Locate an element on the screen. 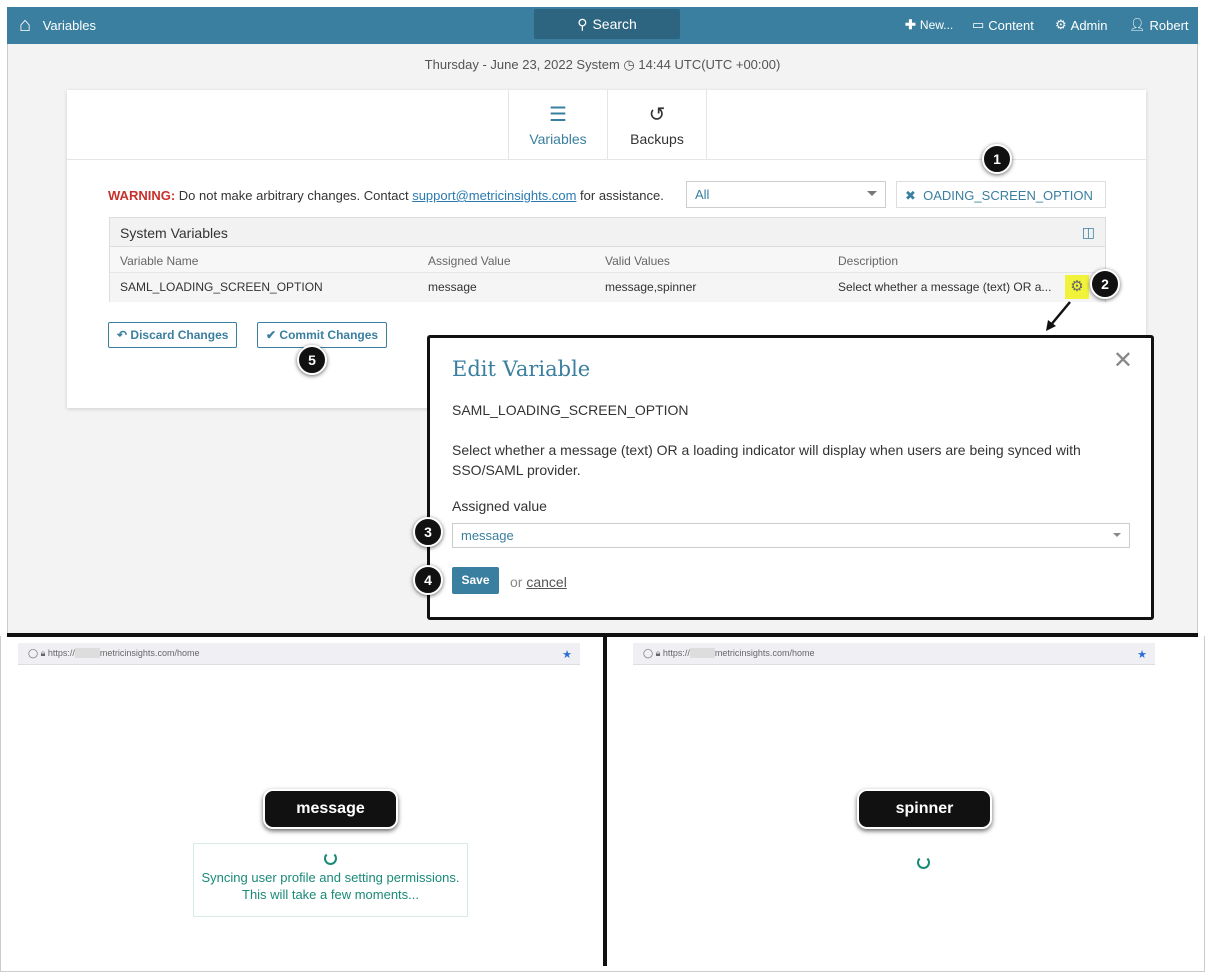  content-label: Content is located at coordinates (1011, 25).